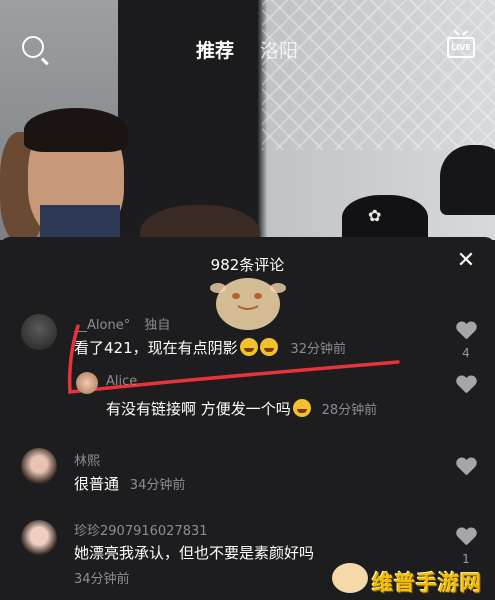 The image size is (495, 600). Describe the element at coordinates (427, 583) in the screenshot. I see `watermark-text: 维普手游网` at that location.